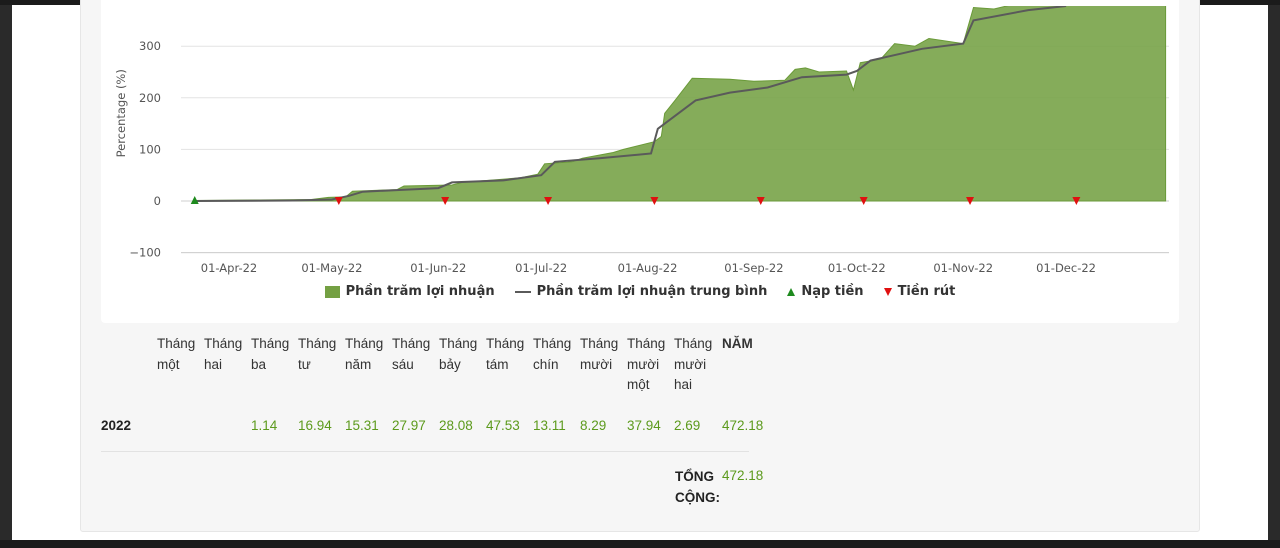 The height and width of the screenshot is (548, 1280). Describe the element at coordinates (264, 425) in the screenshot. I see `month-value: 1.14` at that location.